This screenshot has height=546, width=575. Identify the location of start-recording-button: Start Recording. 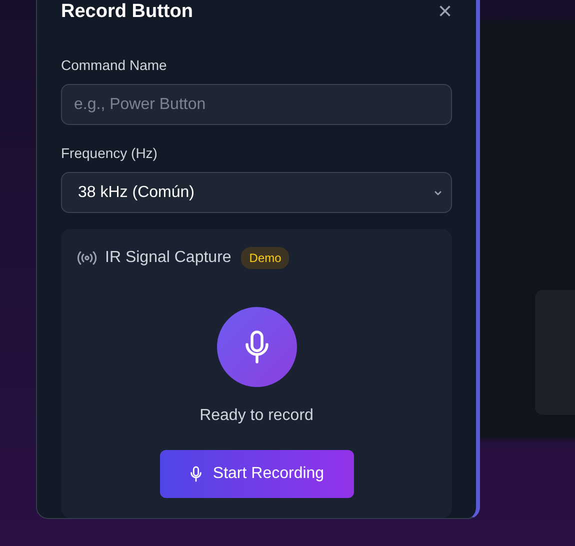
(257, 474).